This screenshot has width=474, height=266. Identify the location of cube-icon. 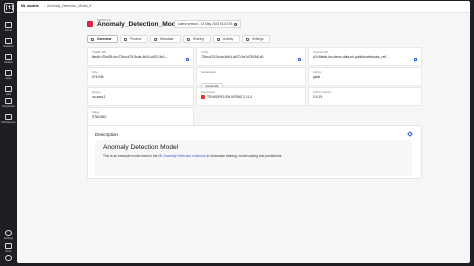
(8, 57).